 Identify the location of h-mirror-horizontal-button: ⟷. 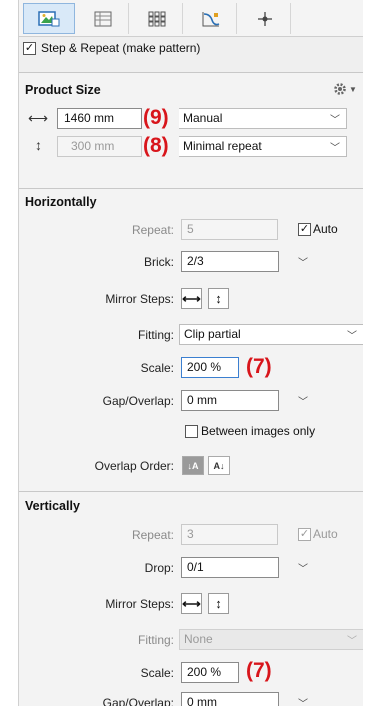
(191, 298).